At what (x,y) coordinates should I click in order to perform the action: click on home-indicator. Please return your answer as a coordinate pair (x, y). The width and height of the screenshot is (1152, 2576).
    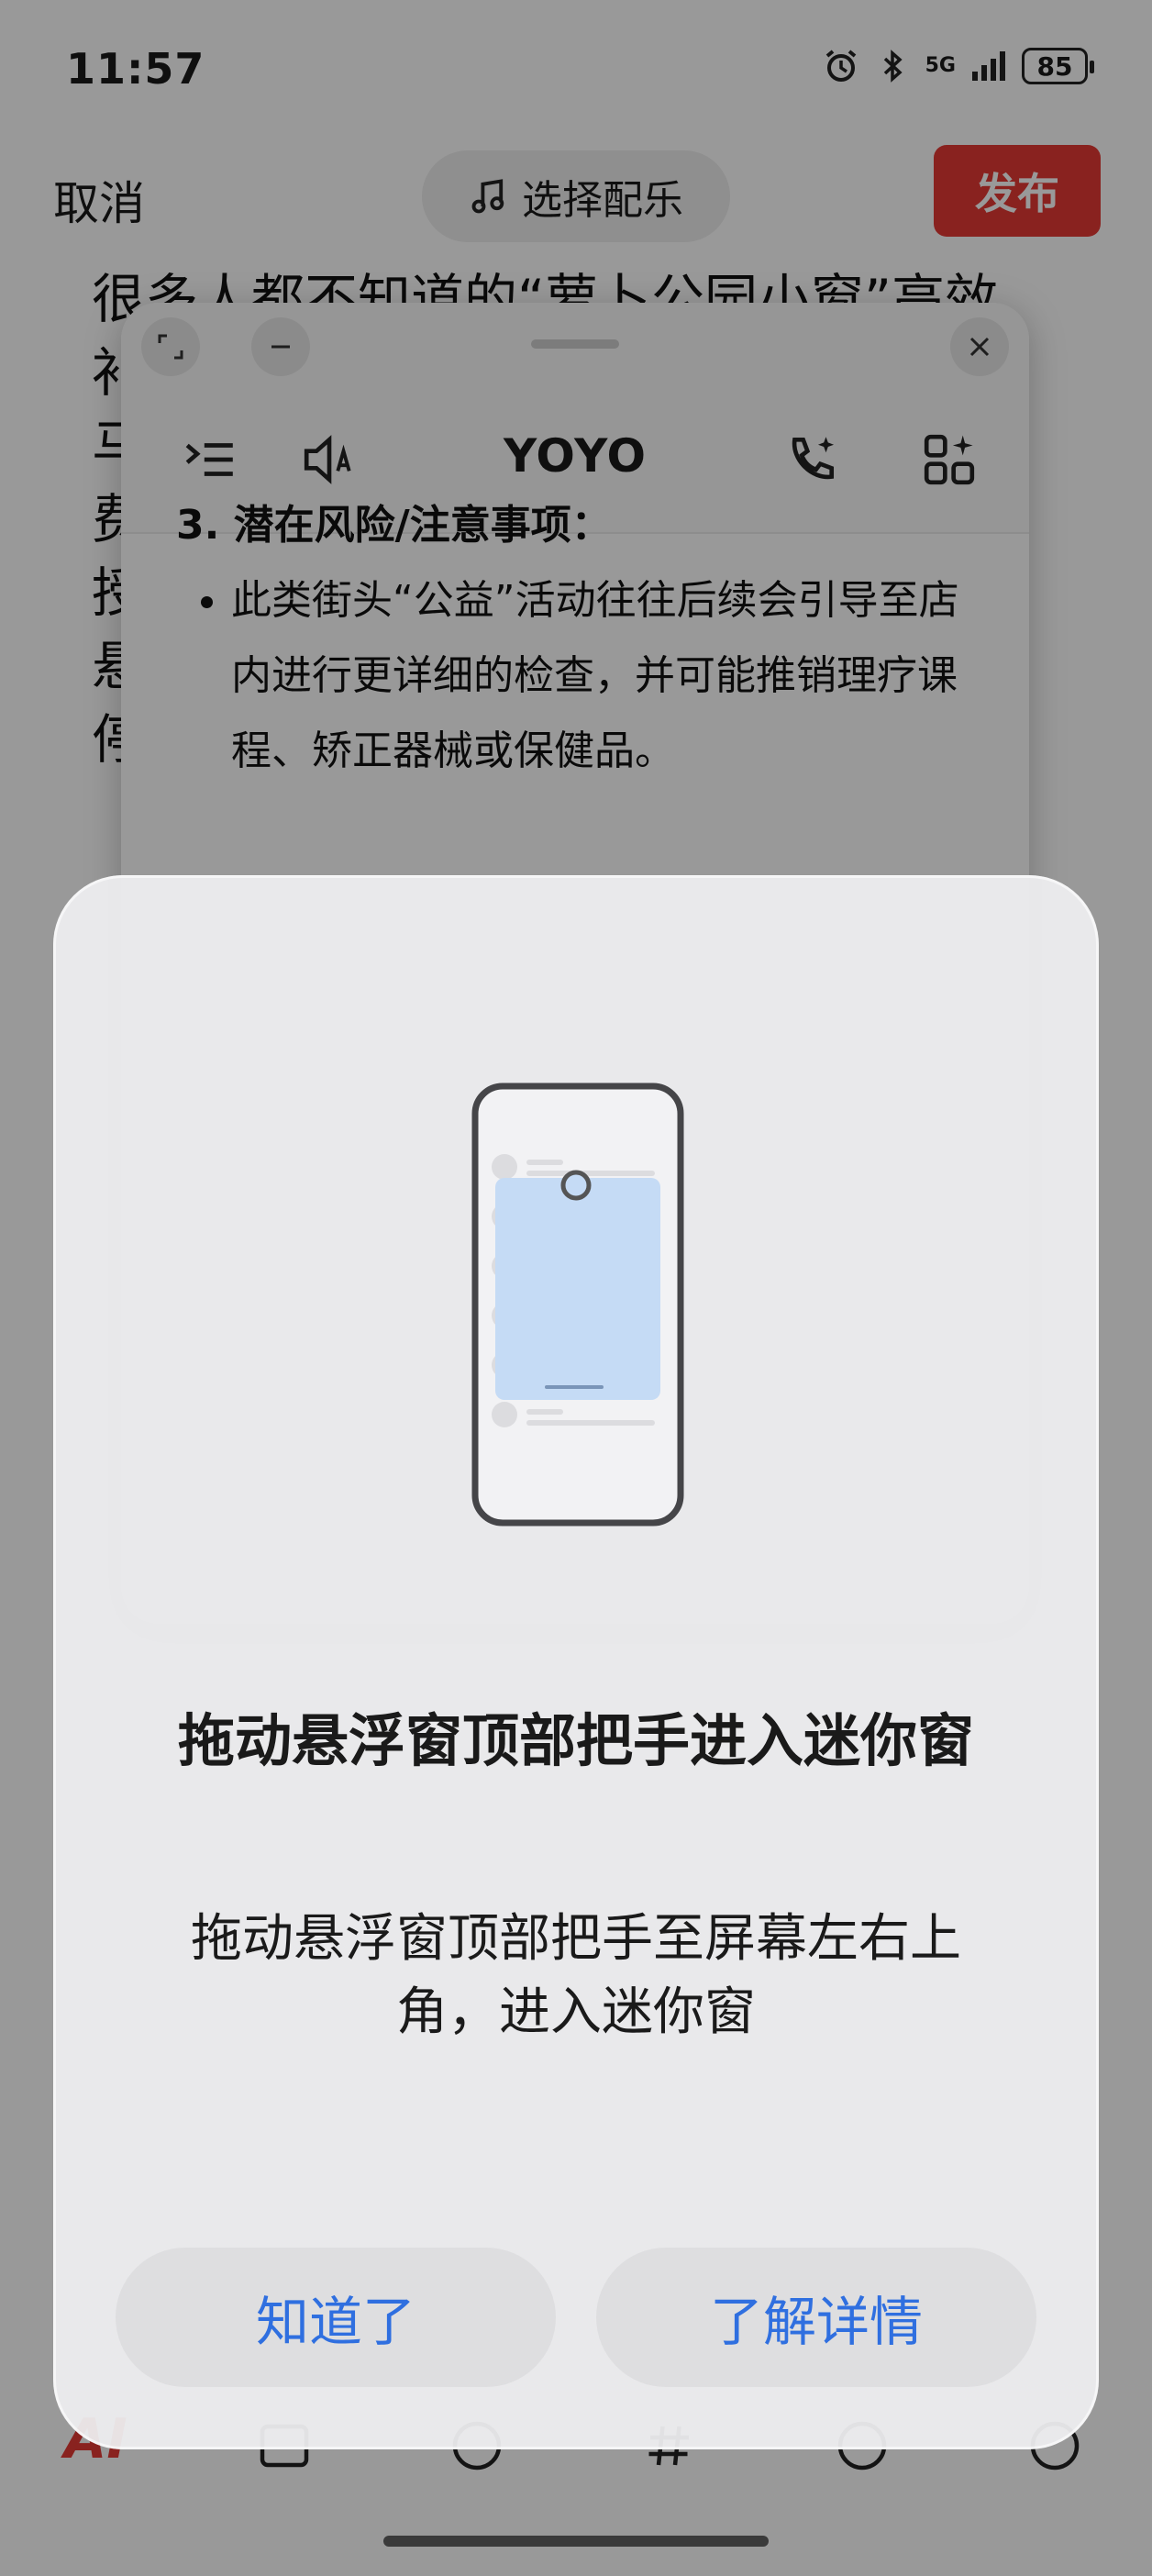
    Looking at the image, I should click on (576, 2541).